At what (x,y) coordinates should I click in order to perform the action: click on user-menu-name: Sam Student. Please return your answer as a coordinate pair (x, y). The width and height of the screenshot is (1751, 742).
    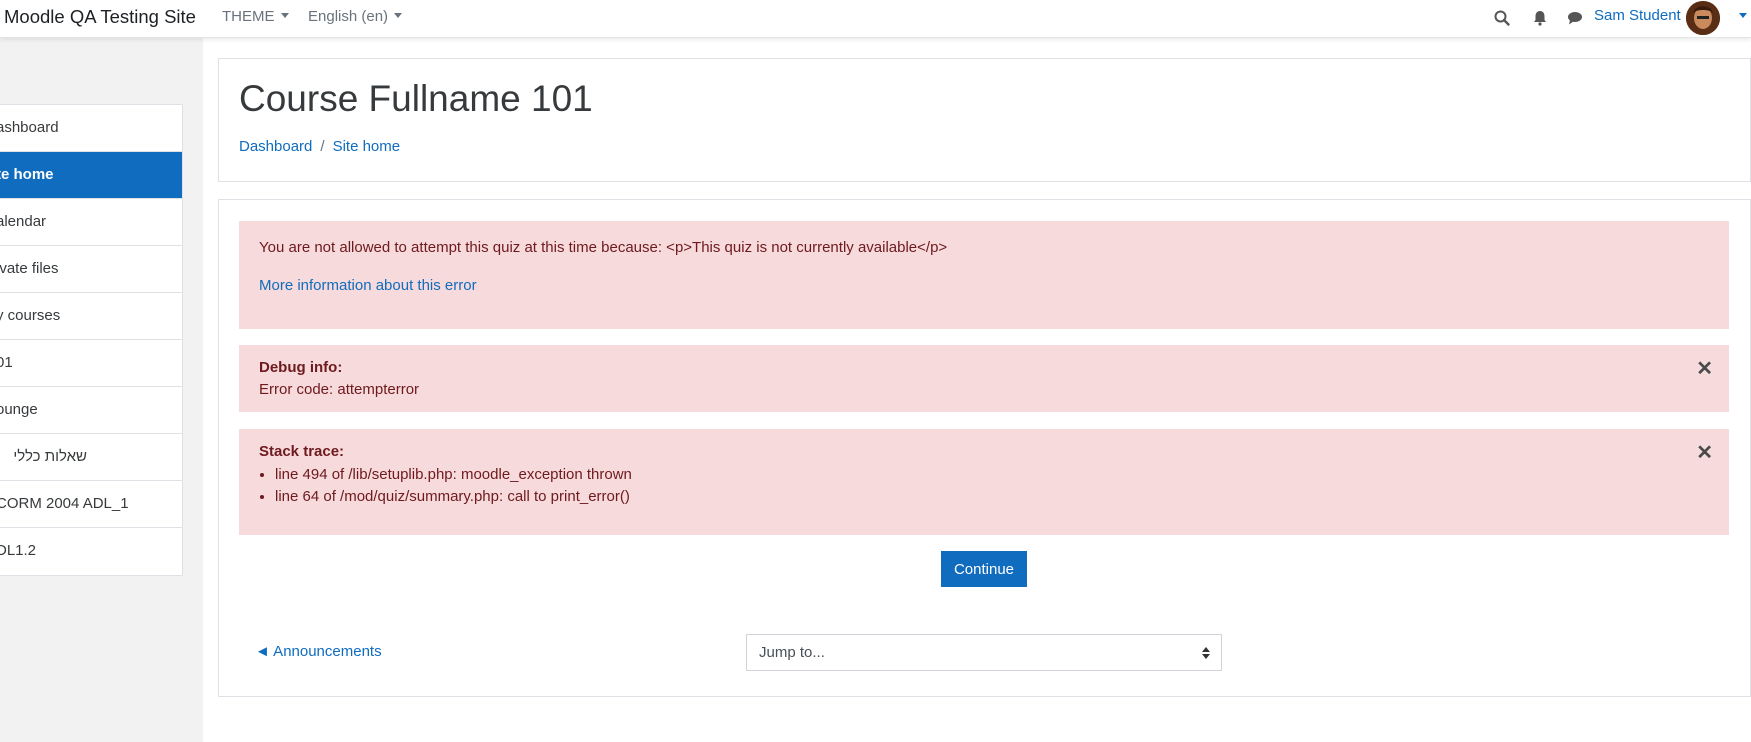
    Looking at the image, I should click on (1637, 15).